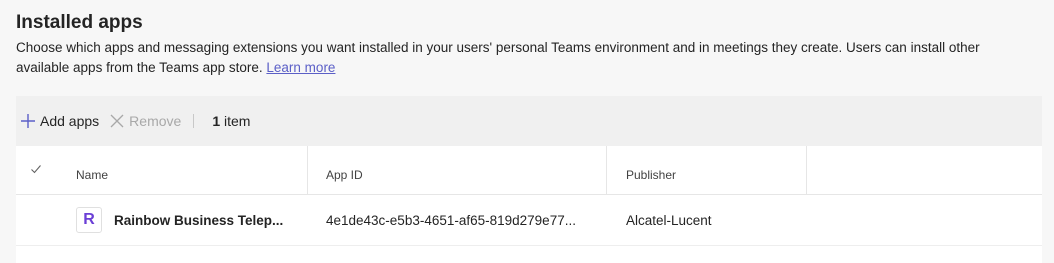 Image resolution: width=1054 pixels, height=263 pixels. Describe the element at coordinates (79, 22) in the screenshot. I see `page-title: Installed apps` at that location.